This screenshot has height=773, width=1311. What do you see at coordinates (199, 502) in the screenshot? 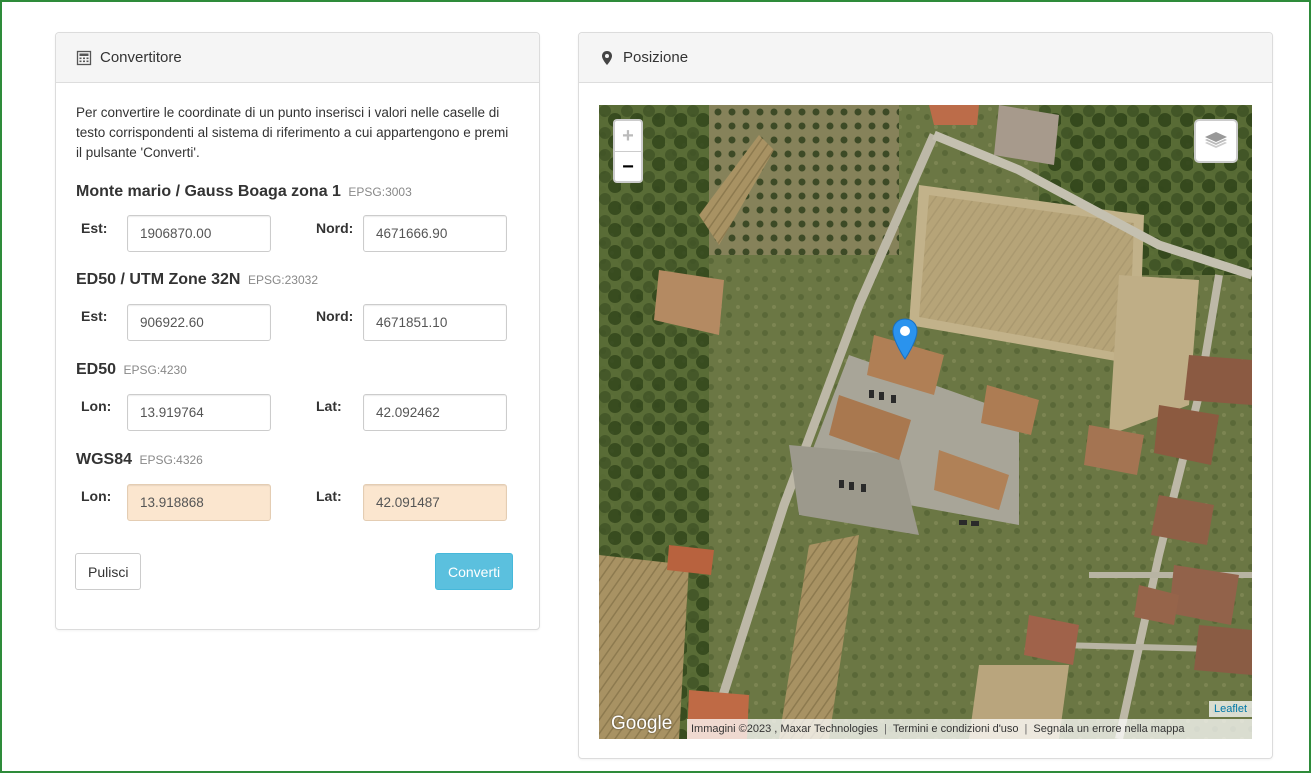
I see `wgs84-lon-input` at bounding box center [199, 502].